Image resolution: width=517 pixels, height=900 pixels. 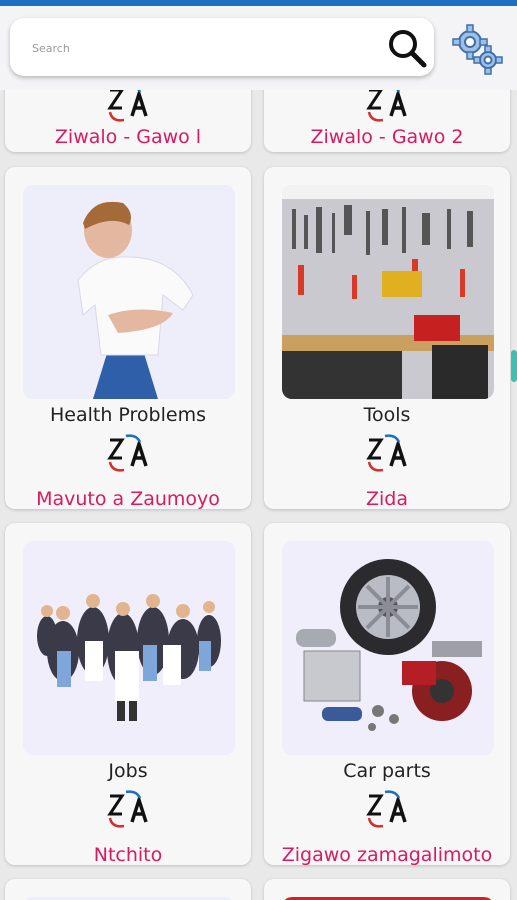 I want to click on settings-gears-icon, so click(x=477, y=49).